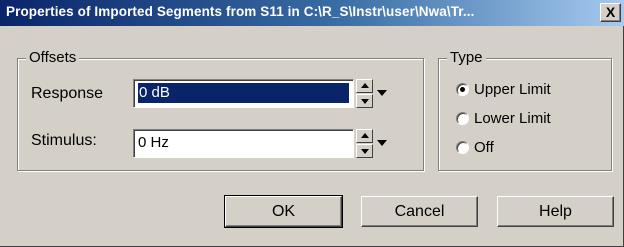 Image resolution: width=624 pixels, height=247 pixels. I want to click on stimulus-spinner, so click(364, 143).